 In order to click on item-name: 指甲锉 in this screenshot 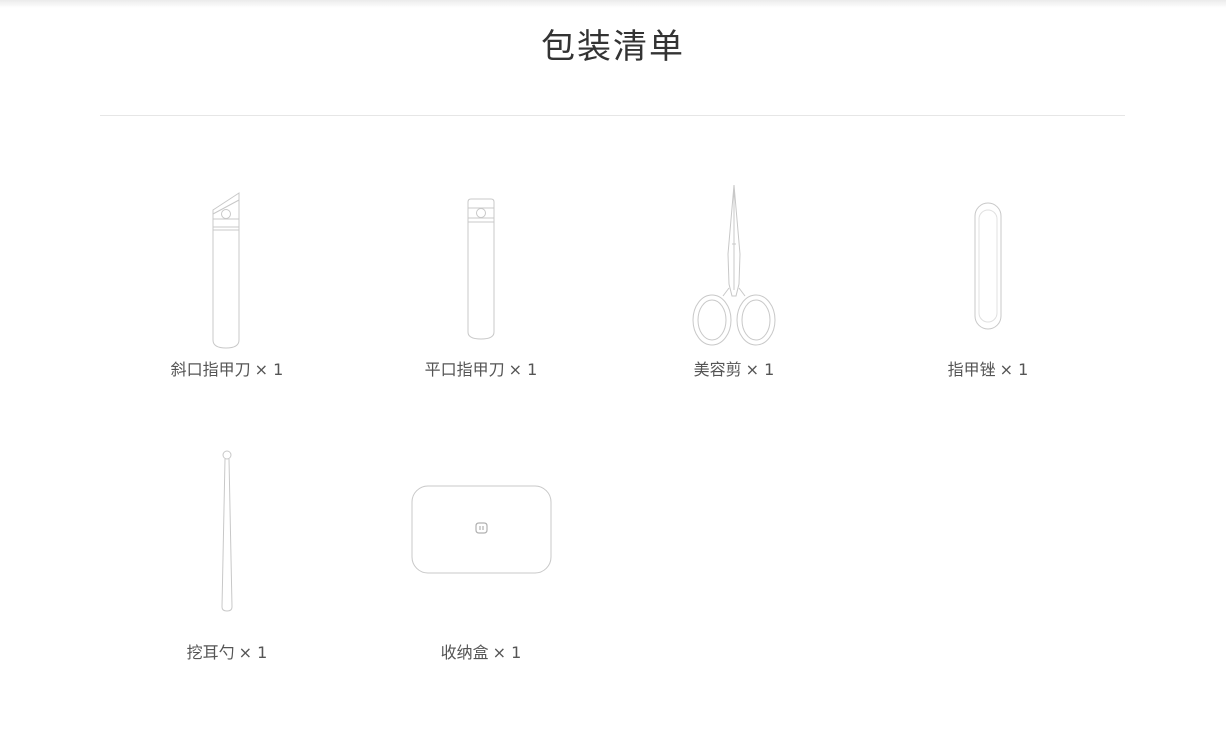, I will do `click(971, 369)`.